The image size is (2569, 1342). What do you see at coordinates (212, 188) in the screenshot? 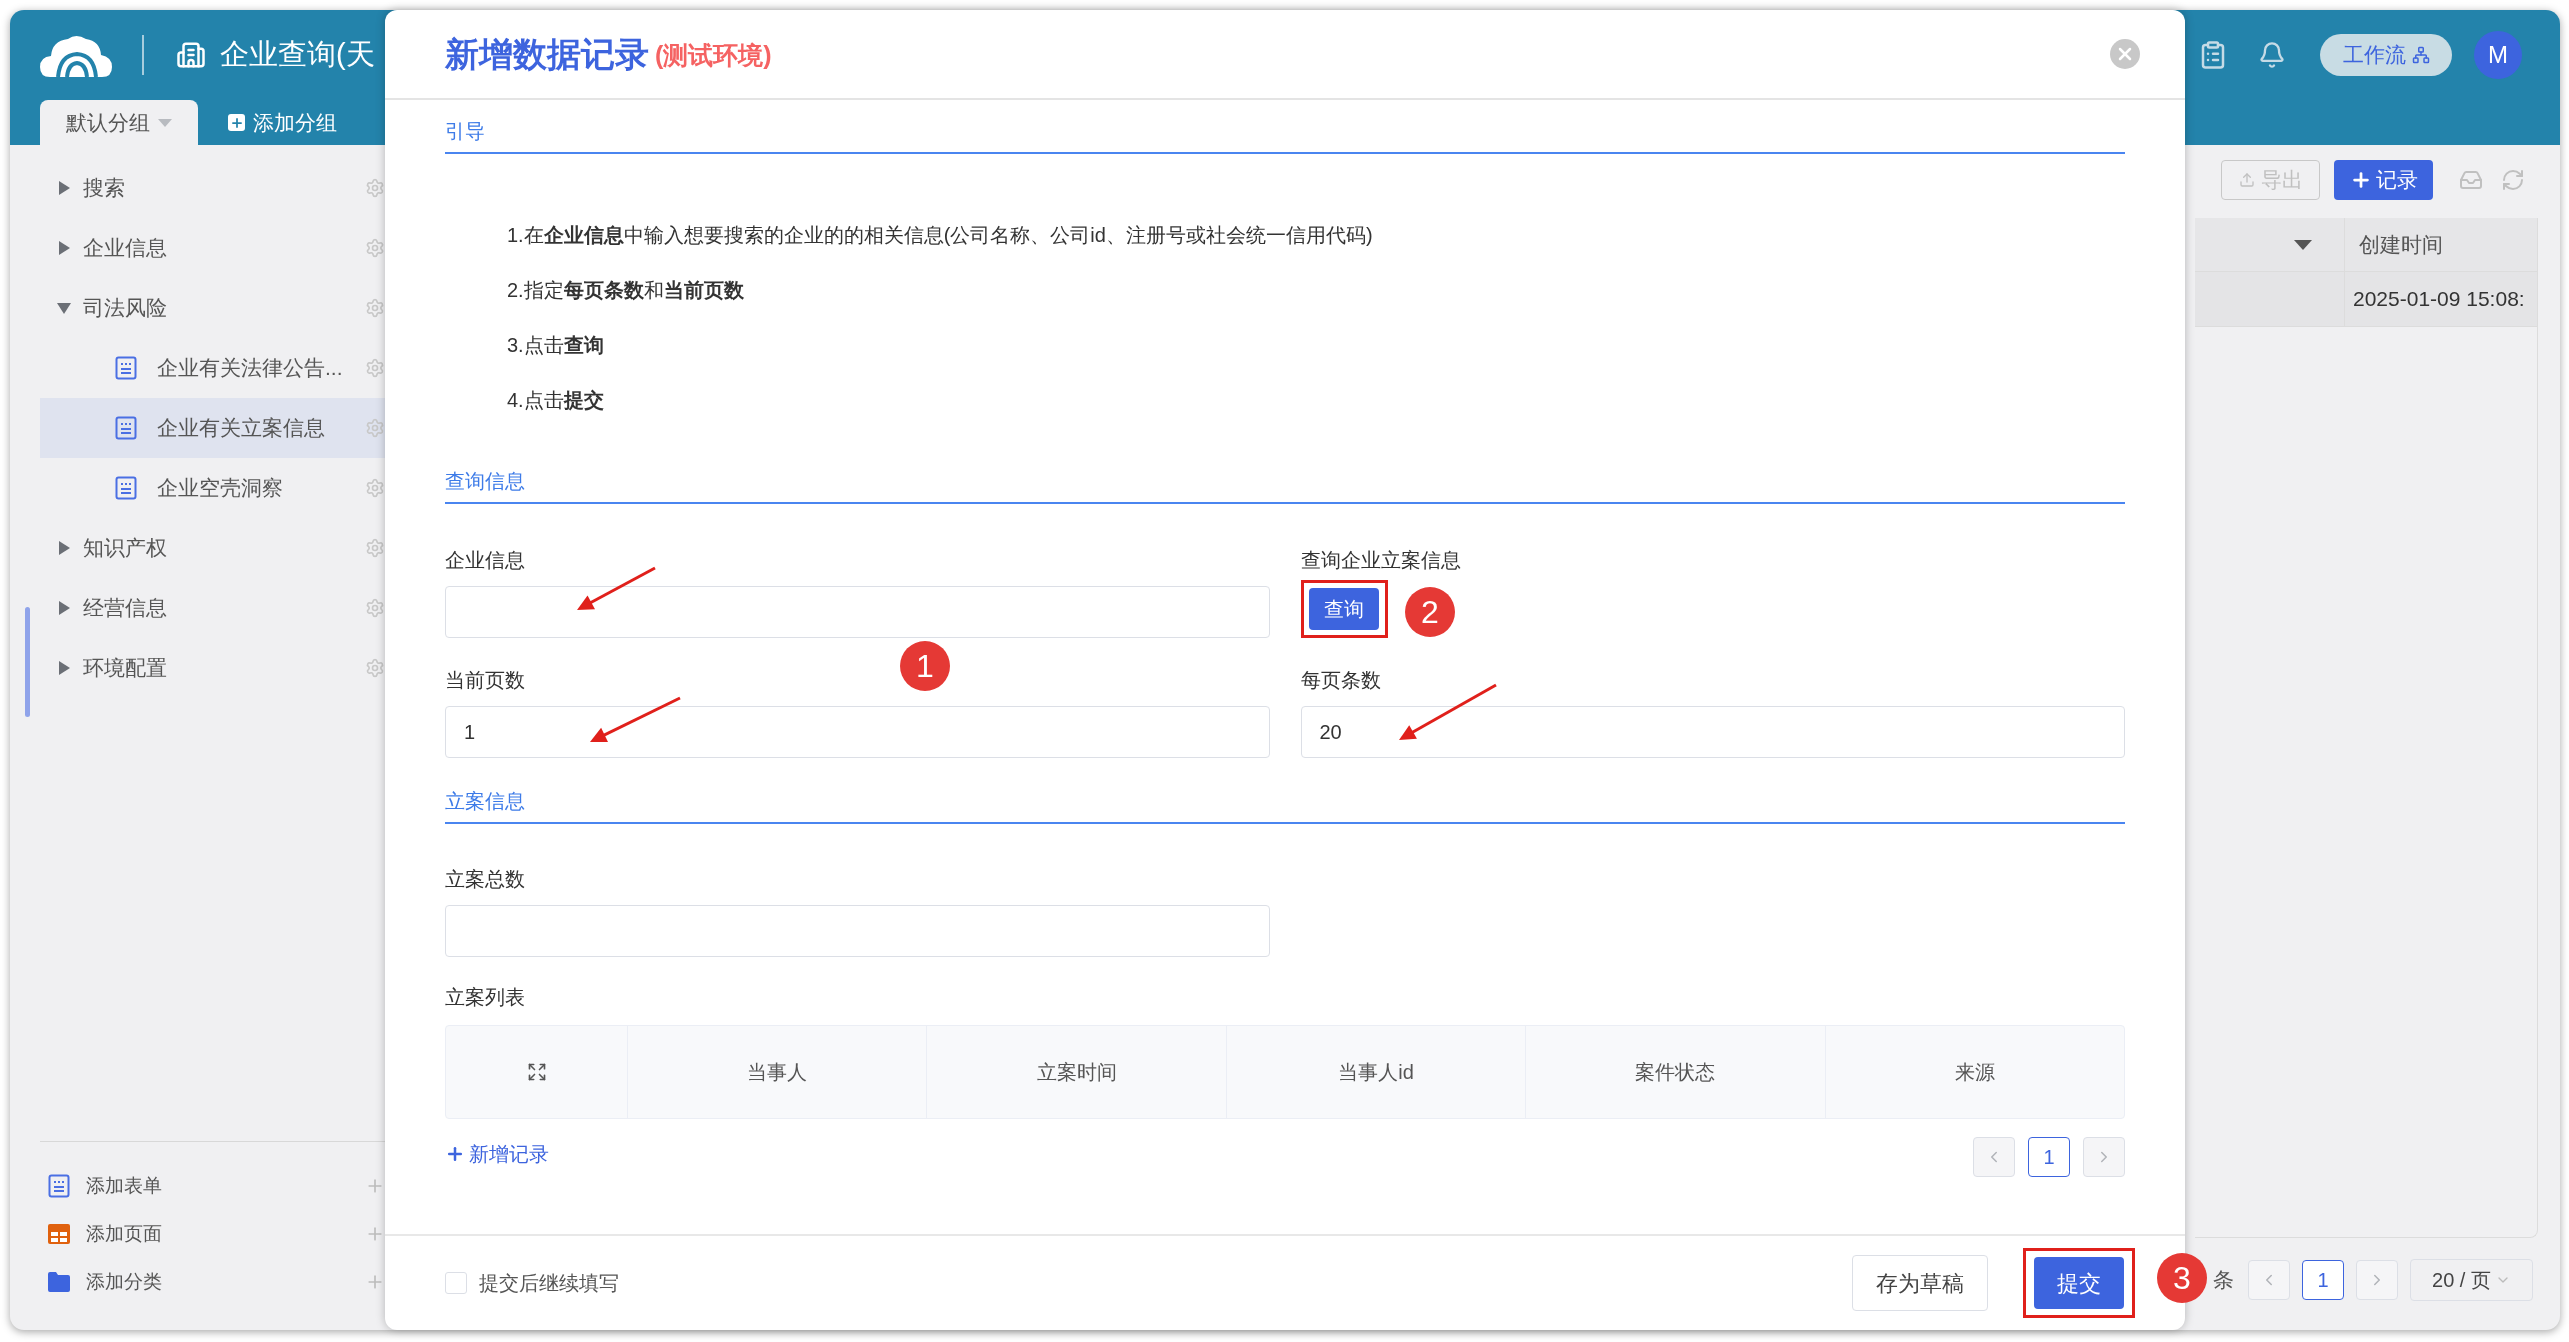
I see `sidebar-item: 搜索` at bounding box center [212, 188].